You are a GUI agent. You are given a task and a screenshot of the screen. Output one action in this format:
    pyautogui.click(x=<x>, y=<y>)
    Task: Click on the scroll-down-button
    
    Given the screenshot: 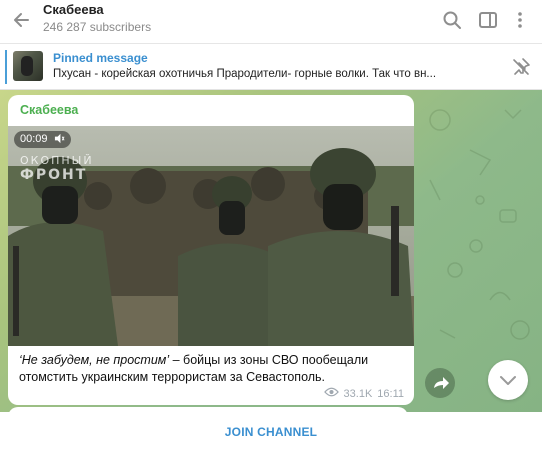 What is the action you would take?
    pyautogui.click(x=508, y=380)
    